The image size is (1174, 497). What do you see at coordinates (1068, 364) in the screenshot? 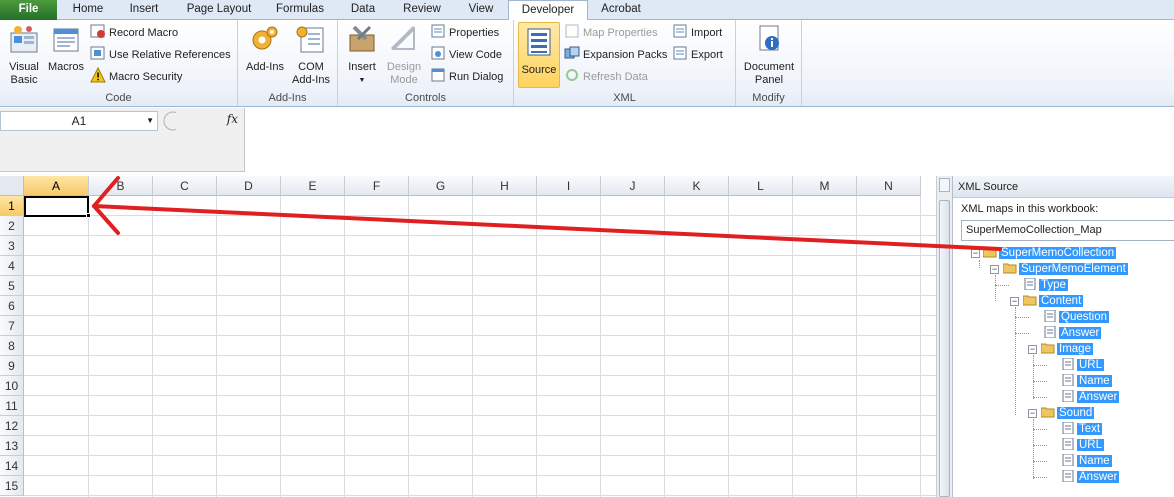
I see `element-icon` at bounding box center [1068, 364].